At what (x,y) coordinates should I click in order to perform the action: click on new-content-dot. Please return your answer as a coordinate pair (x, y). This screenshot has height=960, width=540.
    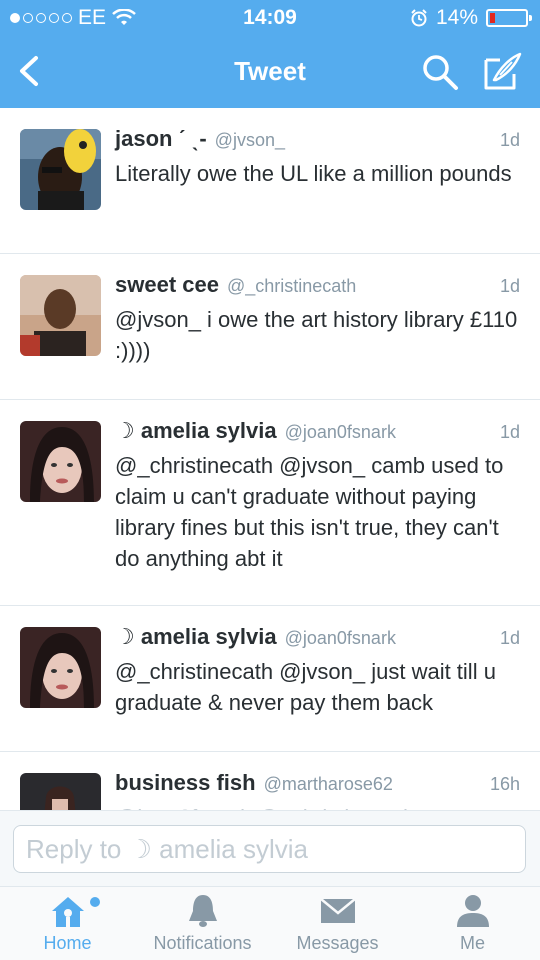
    Looking at the image, I should click on (95, 902).